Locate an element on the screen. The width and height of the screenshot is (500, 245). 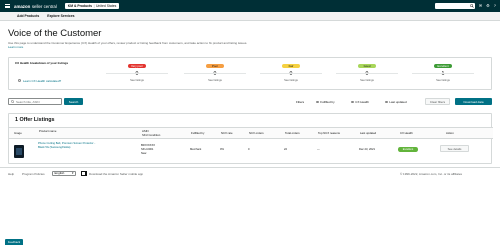
offer-listings-title: 1 Offer Listings is located at coordinates (35, 120).